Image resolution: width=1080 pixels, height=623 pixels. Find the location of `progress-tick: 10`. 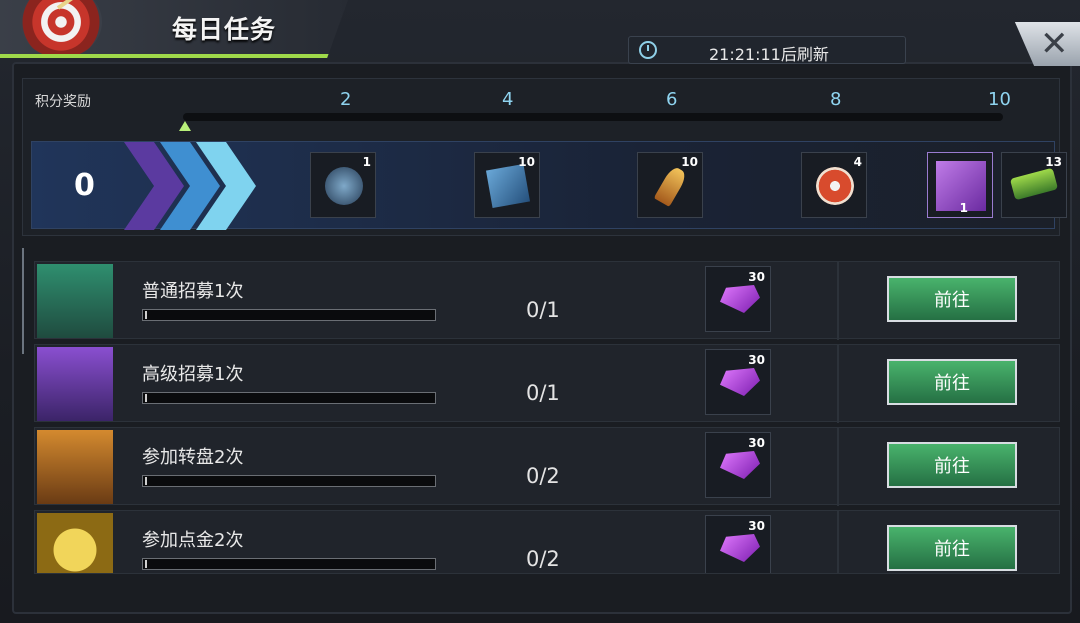

progress-tick: 10 is located at coordinates (999, 99).